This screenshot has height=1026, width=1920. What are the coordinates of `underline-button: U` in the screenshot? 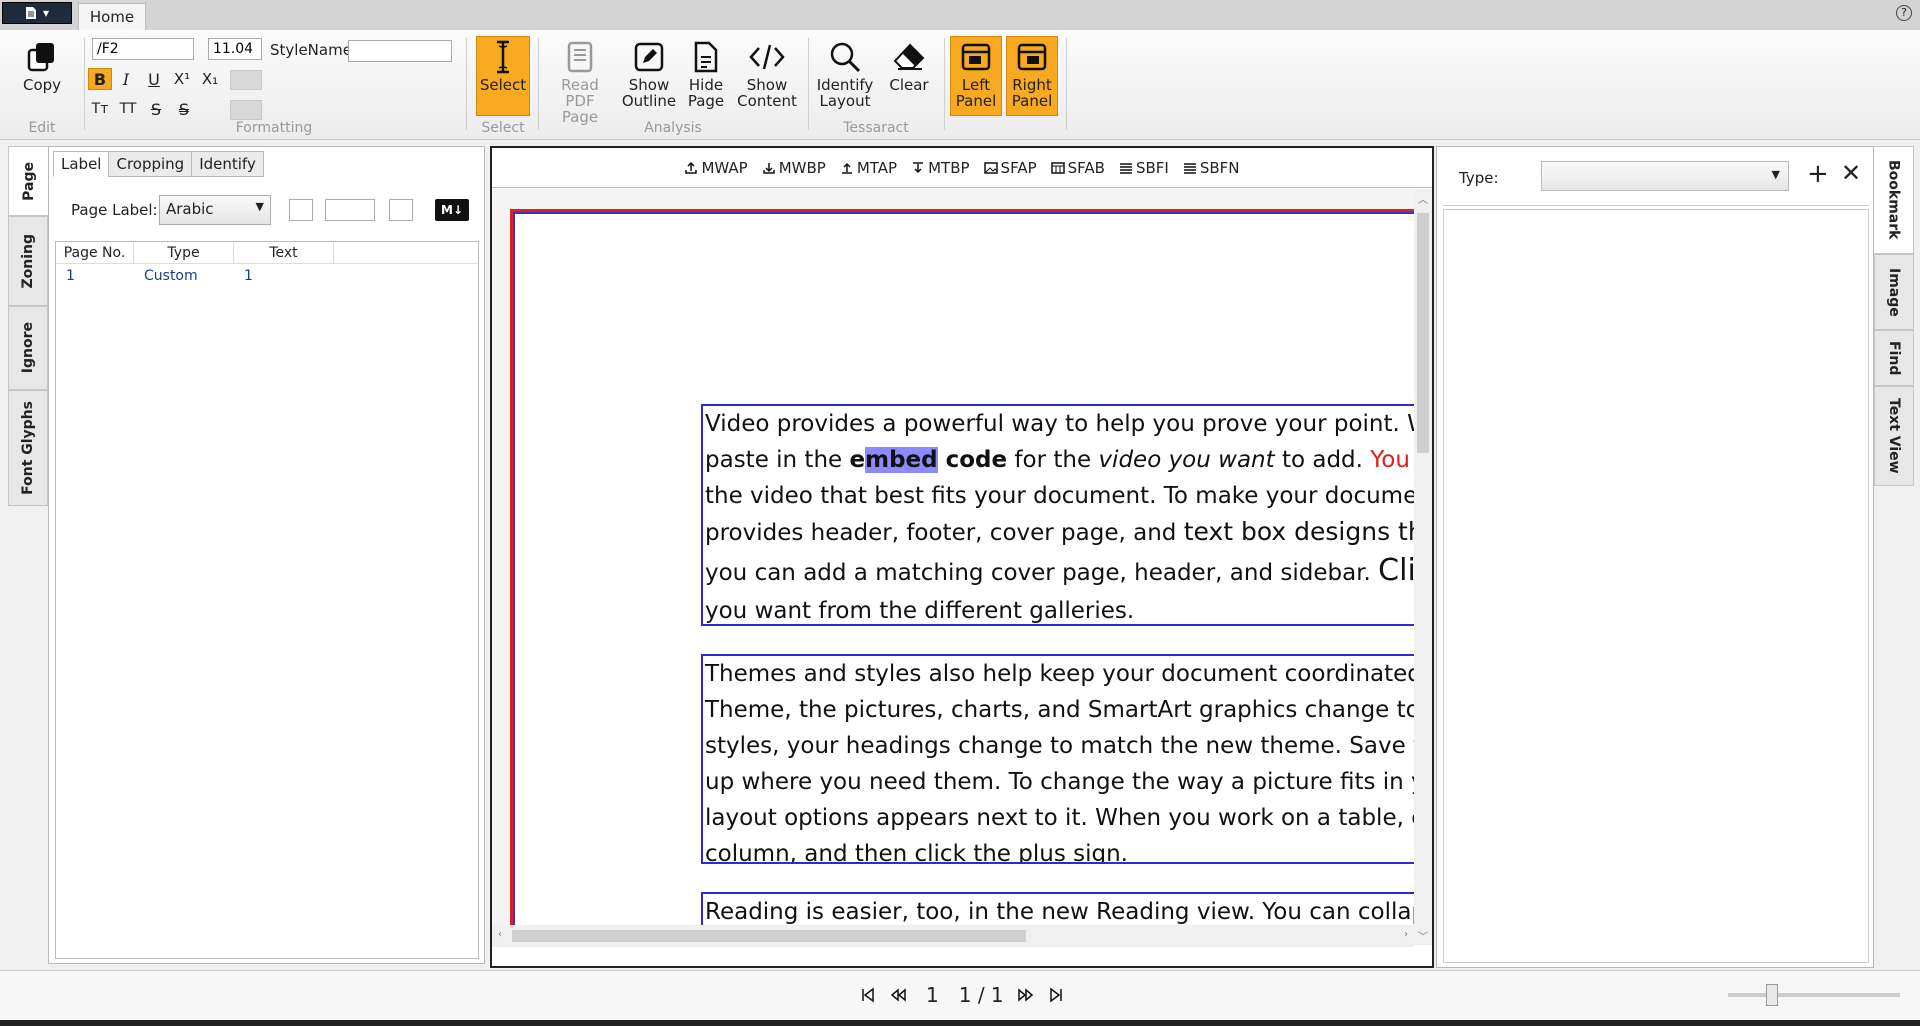 It's located at (154, 79).